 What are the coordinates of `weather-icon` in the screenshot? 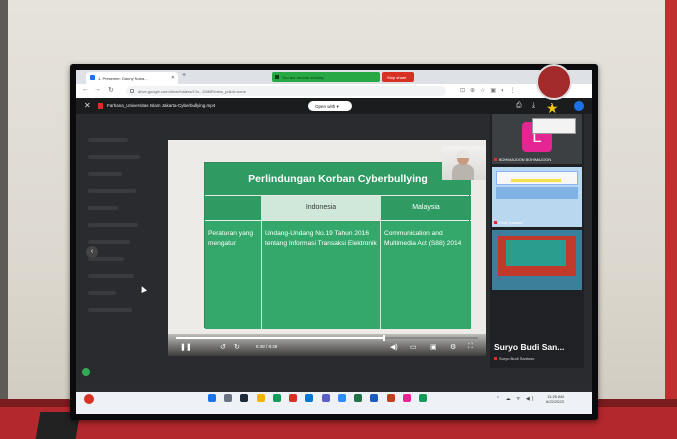 It's located at (89, 399).